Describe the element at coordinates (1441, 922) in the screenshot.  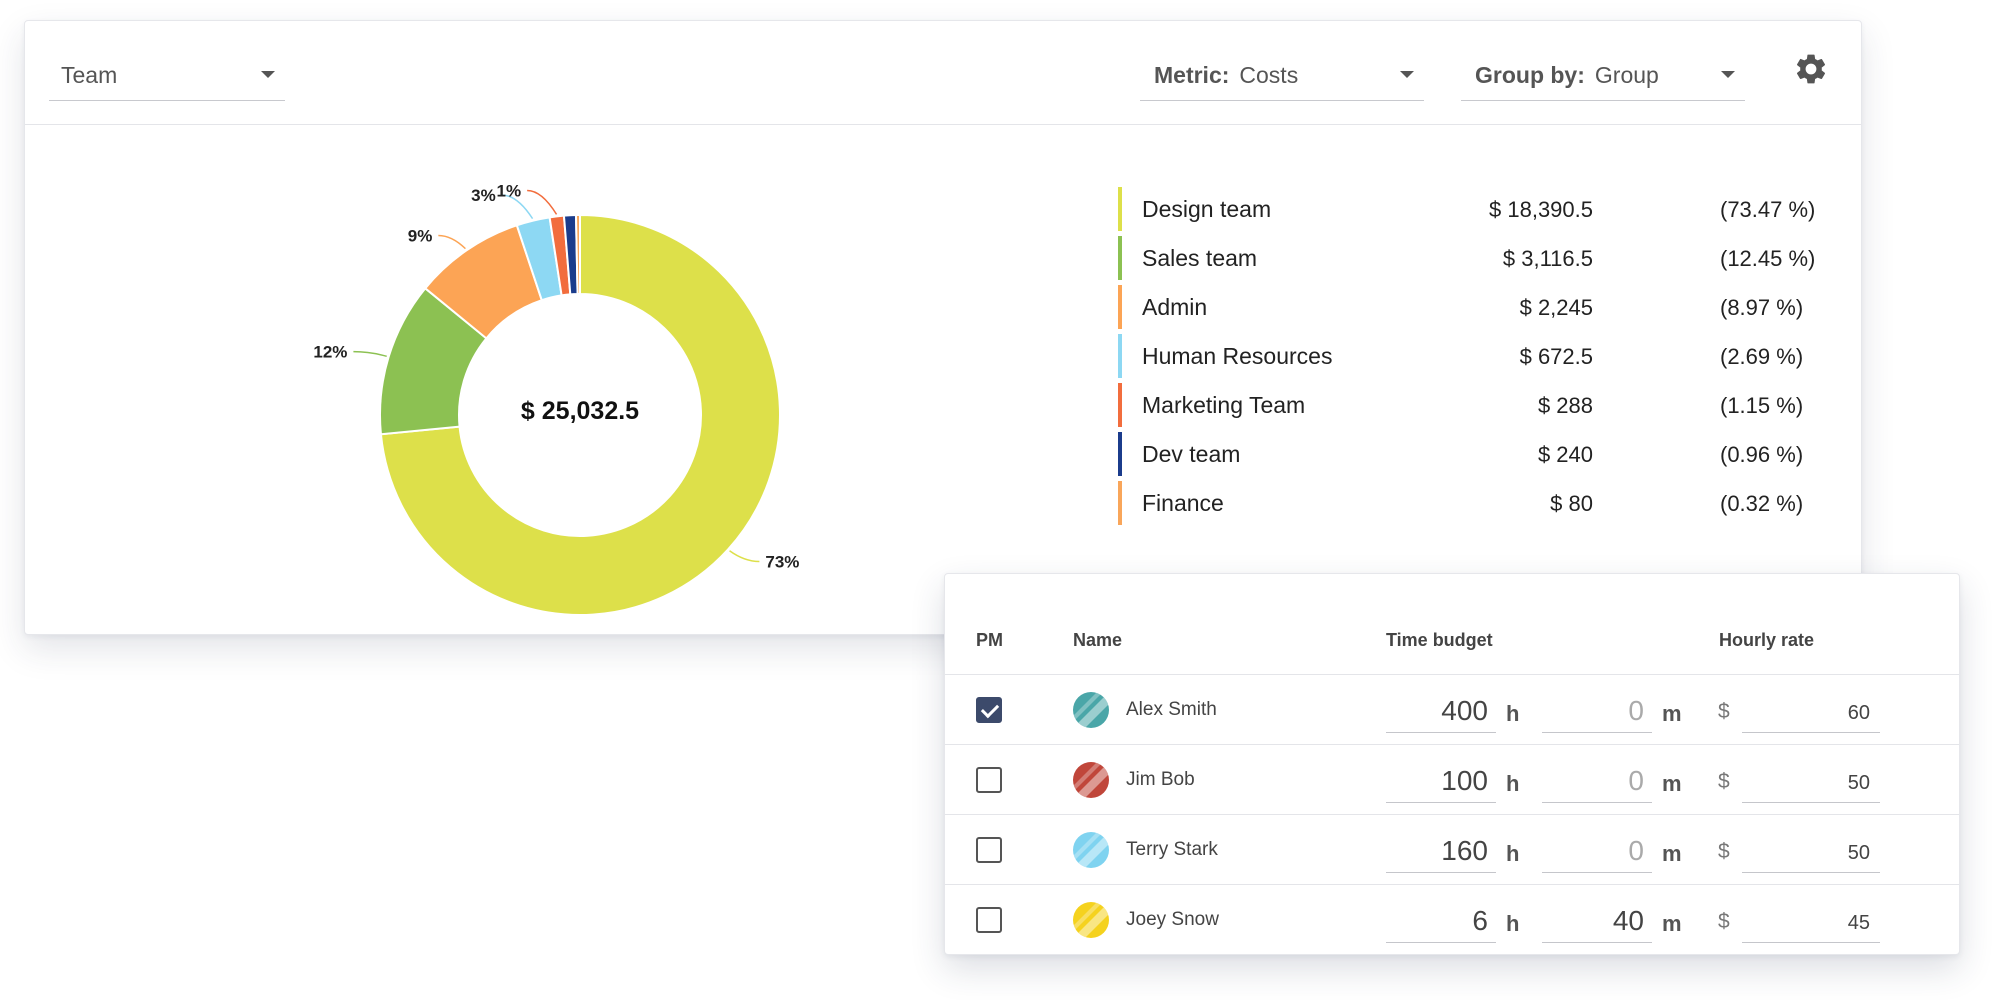
I see `hours-input: 6` at that location.